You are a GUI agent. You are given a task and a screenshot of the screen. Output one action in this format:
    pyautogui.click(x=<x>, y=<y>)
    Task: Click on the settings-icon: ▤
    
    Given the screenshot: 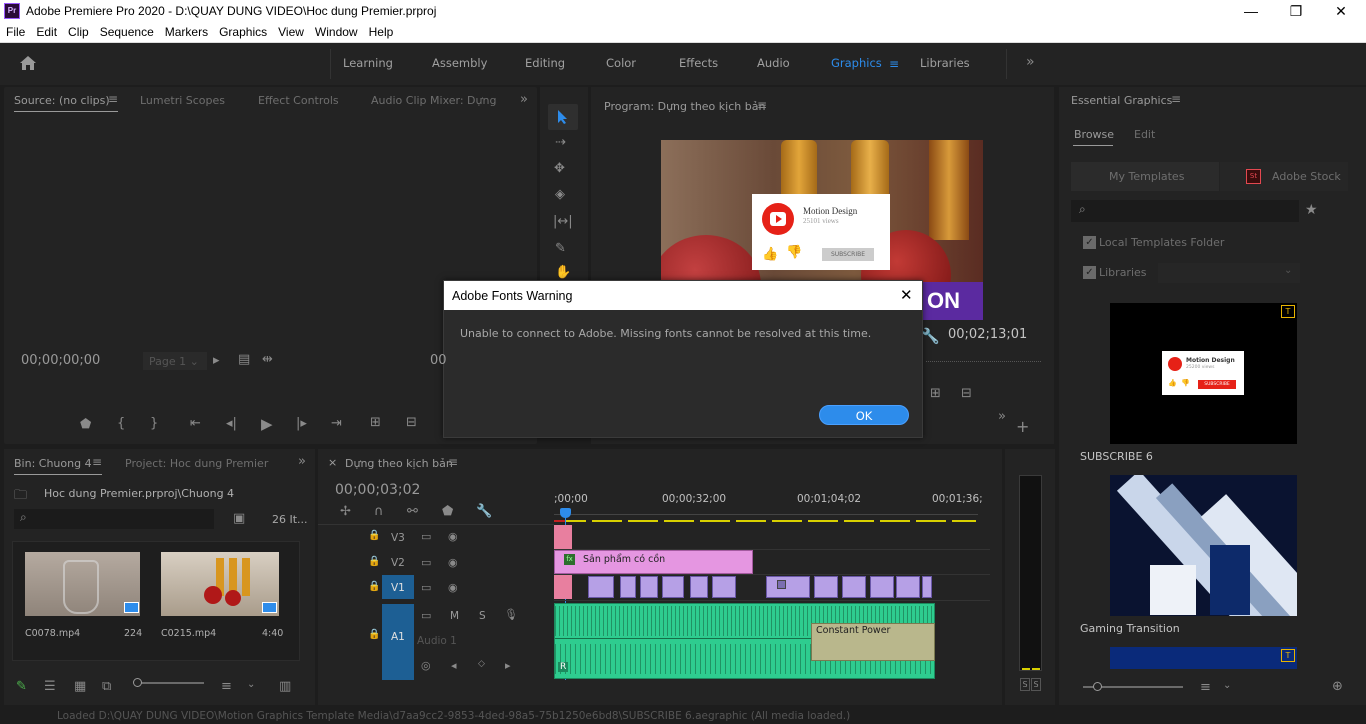 What is the action you would take?
    pyautogui.click(x=244, y=359)
    